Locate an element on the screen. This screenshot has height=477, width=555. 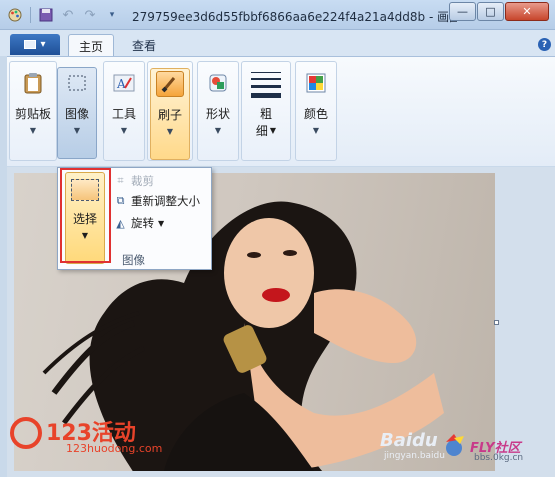
image-label: 图像 is located at coordinates (76, 114).